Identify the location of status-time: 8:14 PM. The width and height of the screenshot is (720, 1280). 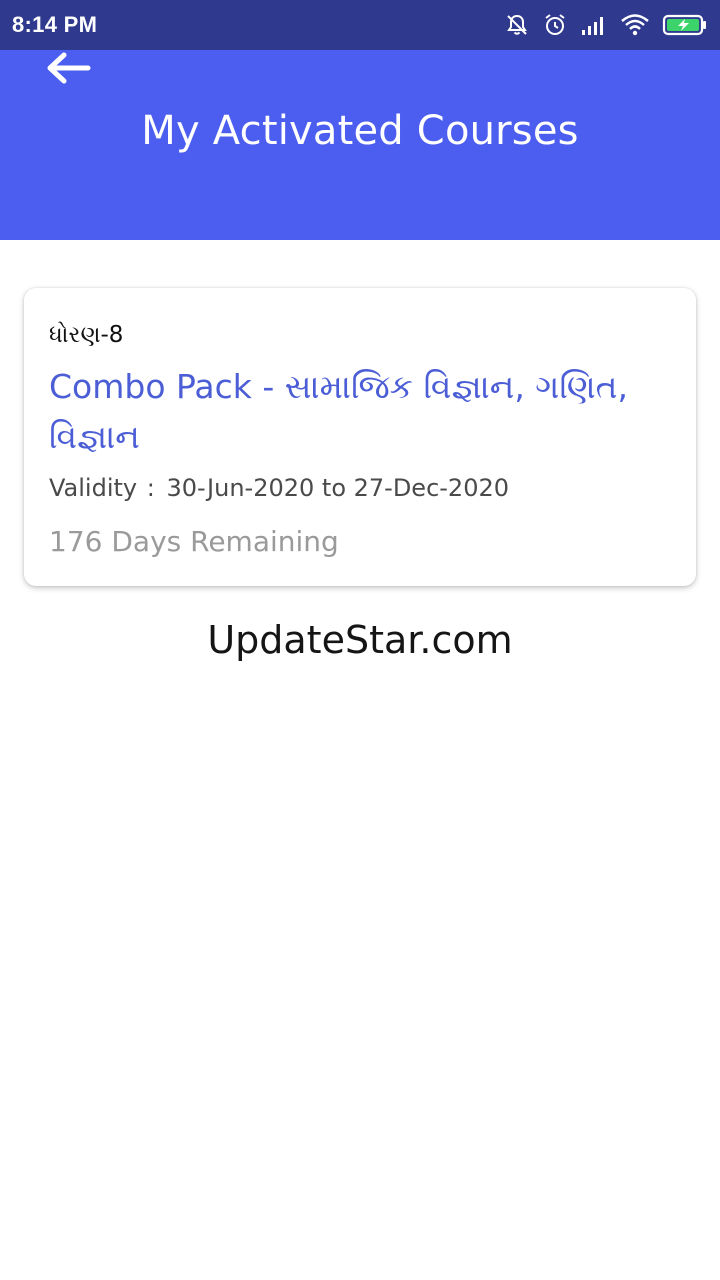
(55, 24).